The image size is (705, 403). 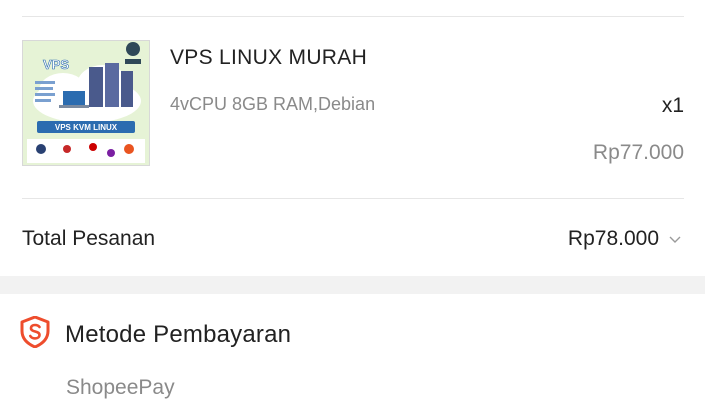 What do you see at coordinates (613, 239) in the screenshot?
I see `order-total-amount: Rp78.000` at bounding box center [613, 239].